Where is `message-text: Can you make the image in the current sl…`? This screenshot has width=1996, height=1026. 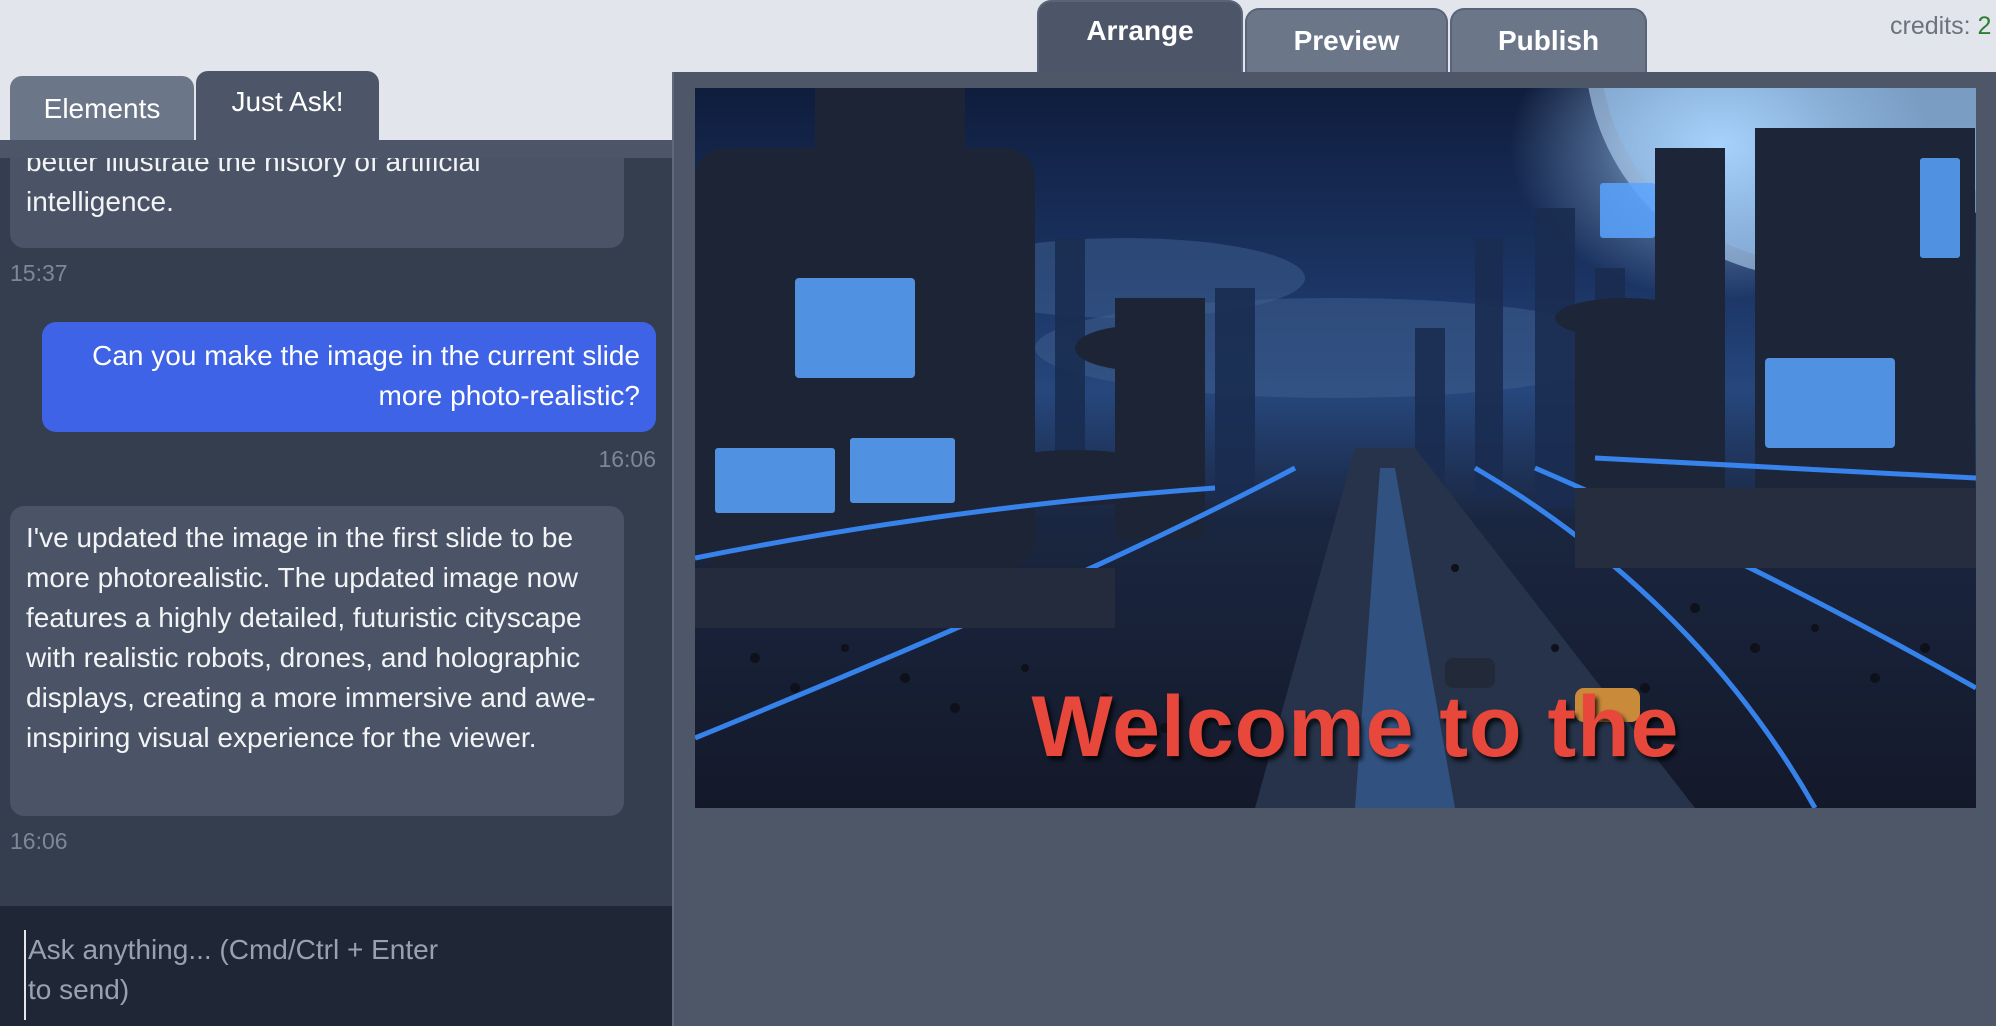
message-text: Can you make the image in the current sl… is located at coordinates (366, 375).